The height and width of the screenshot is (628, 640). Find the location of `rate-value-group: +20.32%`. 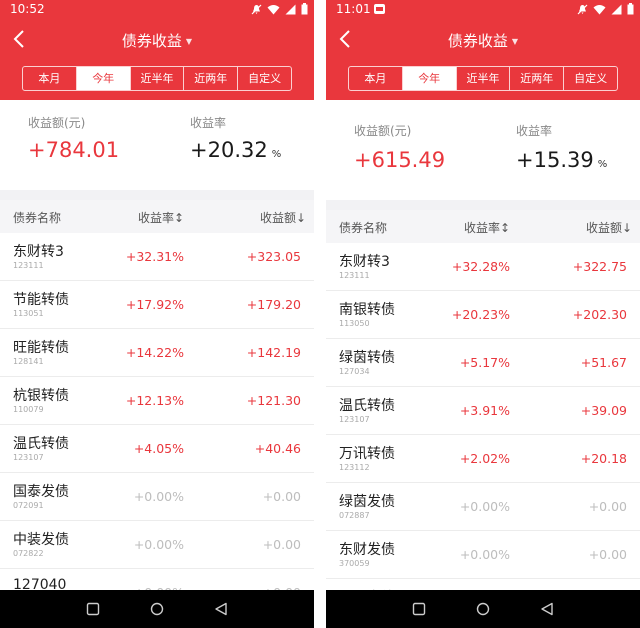

rate-value-group: +20.32% is located at coordinates (235, 150).